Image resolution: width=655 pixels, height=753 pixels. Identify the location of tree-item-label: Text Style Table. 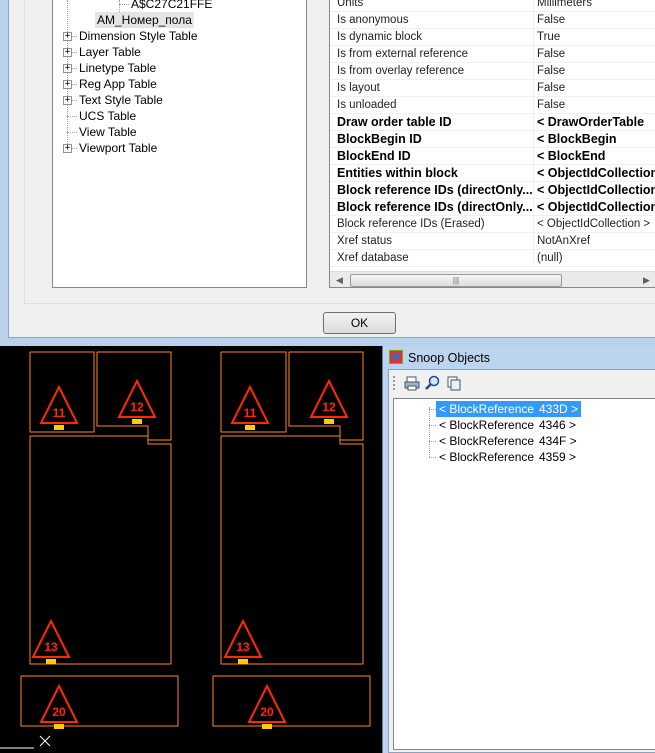
(121, 100).